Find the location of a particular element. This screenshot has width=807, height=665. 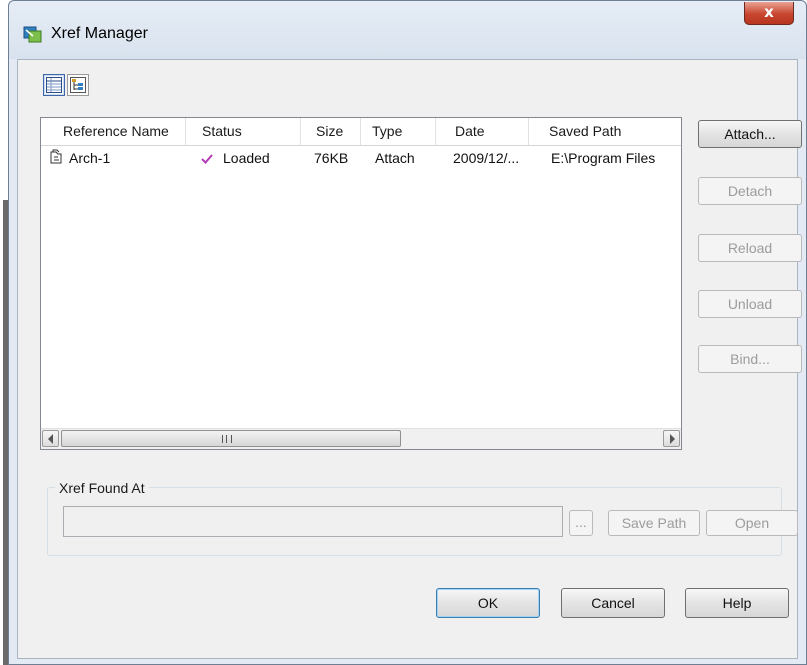

horizontal-scrollbar is located at coordinates (361, 438).